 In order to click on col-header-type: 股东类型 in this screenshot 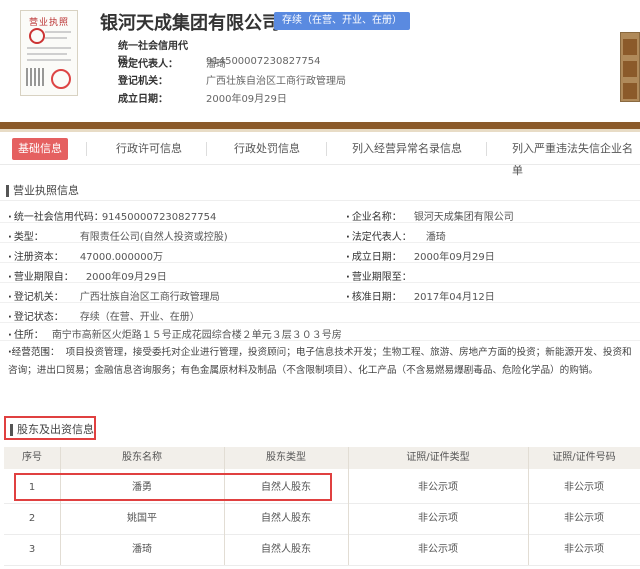, I will do `click(286, 457)`.